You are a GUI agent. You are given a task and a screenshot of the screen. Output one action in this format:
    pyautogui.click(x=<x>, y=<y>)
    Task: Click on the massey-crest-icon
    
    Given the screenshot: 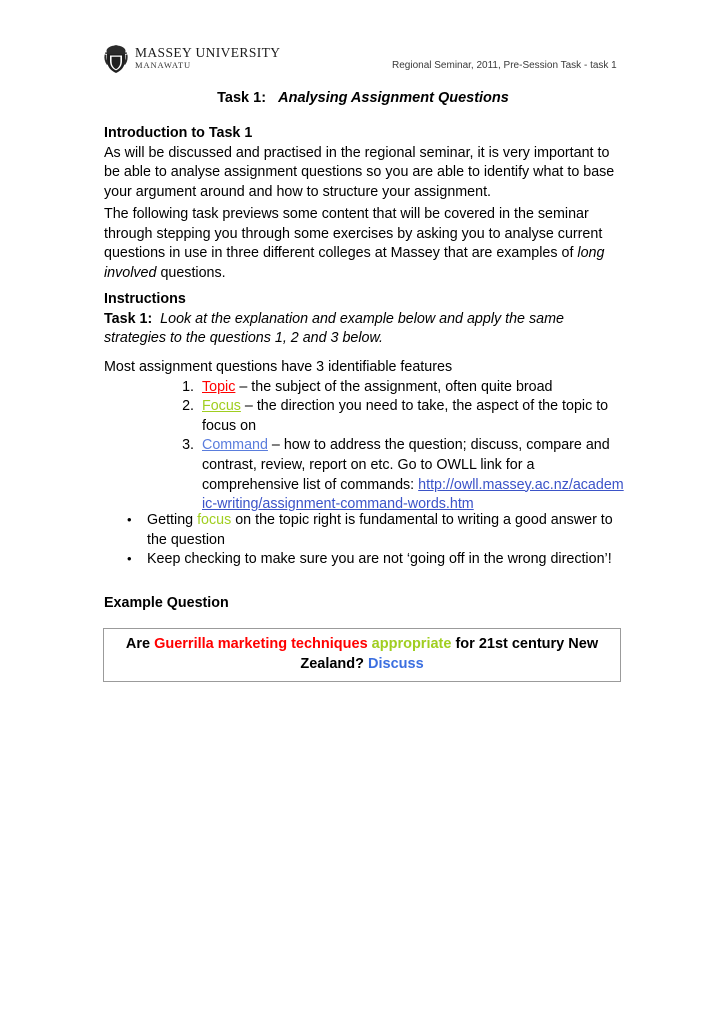 What is the action you would take?
    pyautogui.click(x=116, y=59)
    